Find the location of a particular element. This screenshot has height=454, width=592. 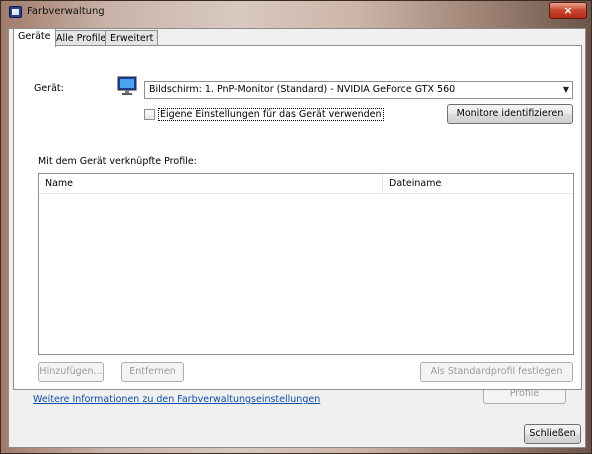

profiles-heading: Mit dem Gerät verknüpfte Profile: is located at coordinates (117, 161).